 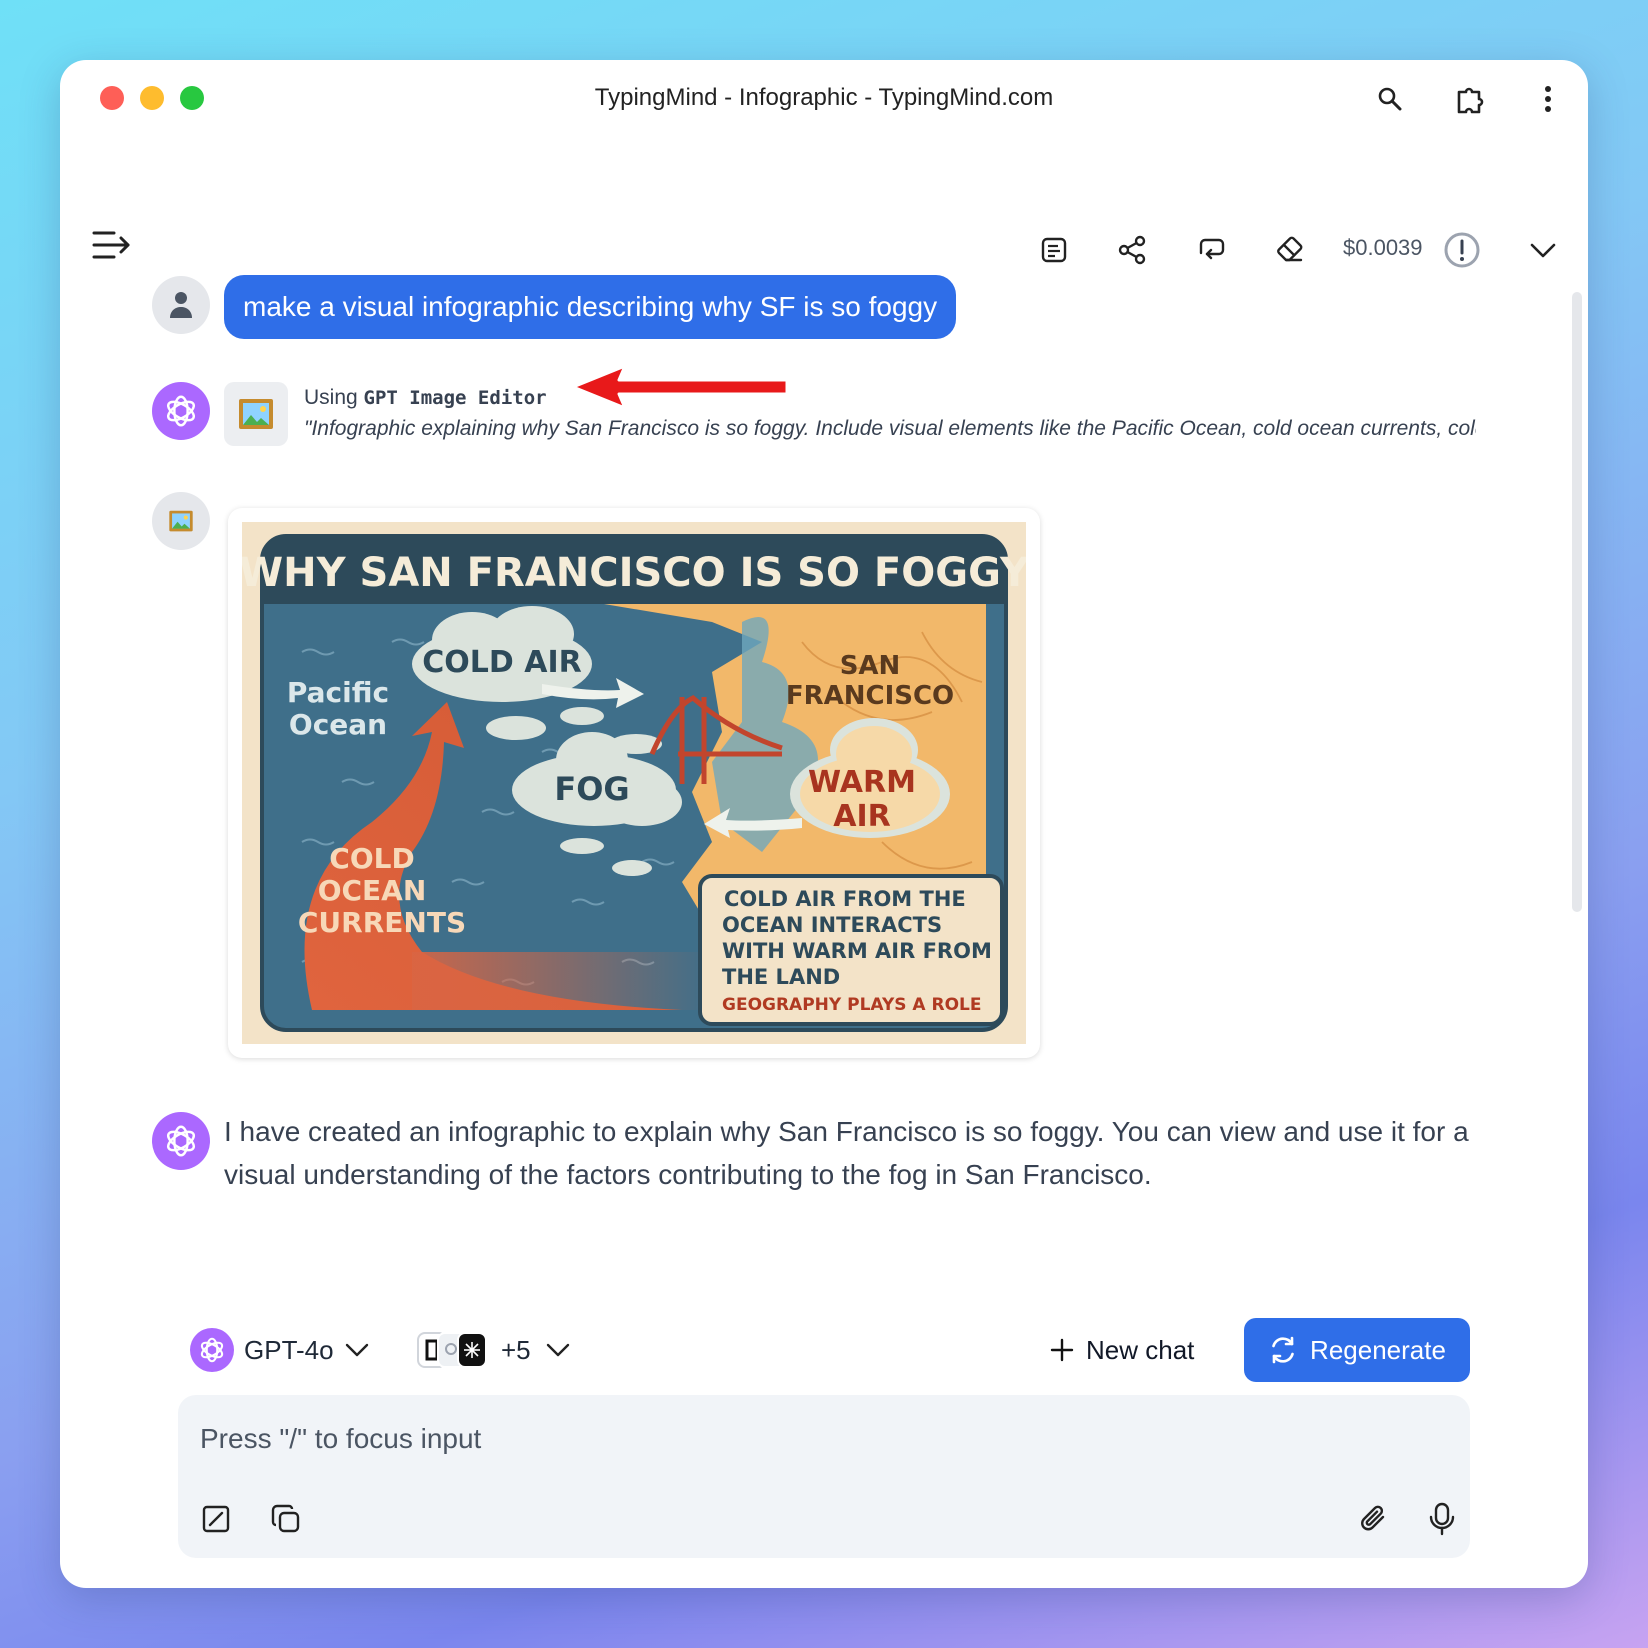 I want to click on notes-icon, so click(x=1054, y=250).